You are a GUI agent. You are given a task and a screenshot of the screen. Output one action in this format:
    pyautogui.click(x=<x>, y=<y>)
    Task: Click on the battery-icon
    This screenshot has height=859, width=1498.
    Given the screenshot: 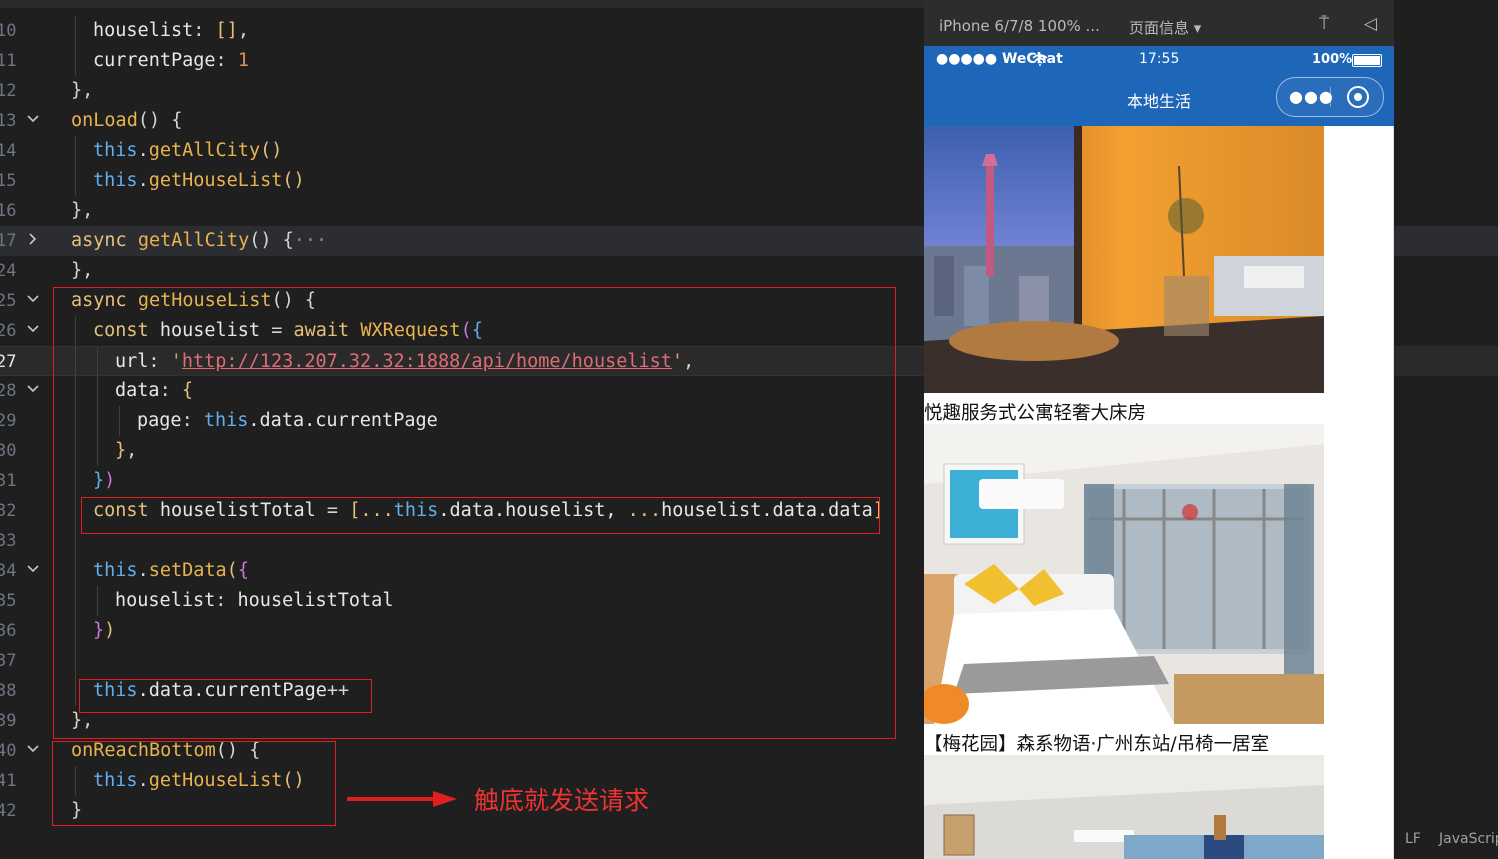 What is the action you would take?
    pyautogui.click(x=1367, y=60)
    